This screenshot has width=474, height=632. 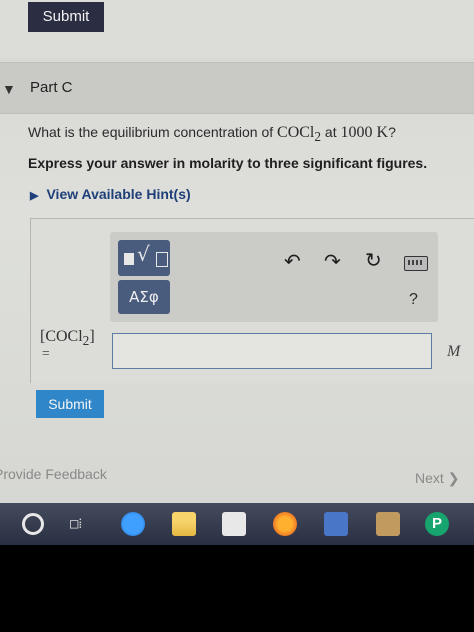 I want to click on provide-feedback-link: Provide Feedback, so click(x=53, y=474).